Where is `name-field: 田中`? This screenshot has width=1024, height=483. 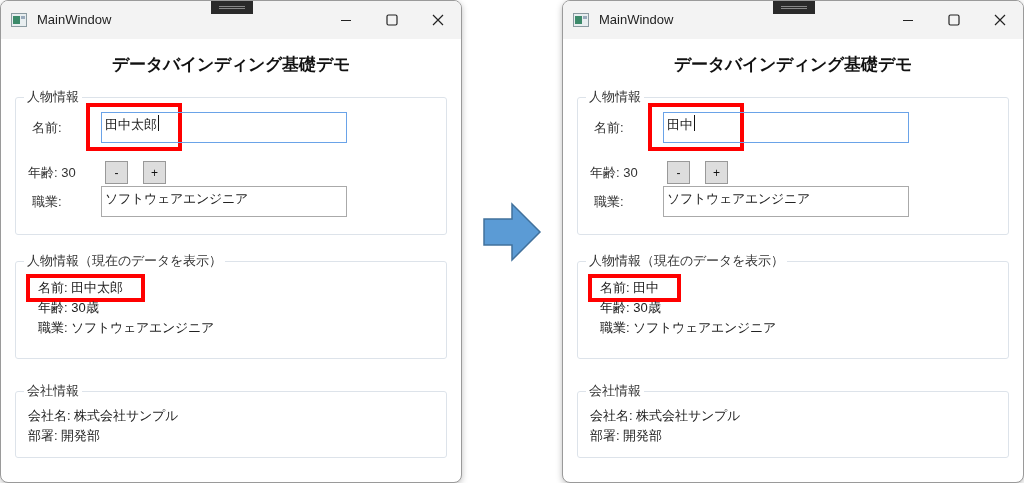 name-field: 田中 is located at coordinates (786, 127).